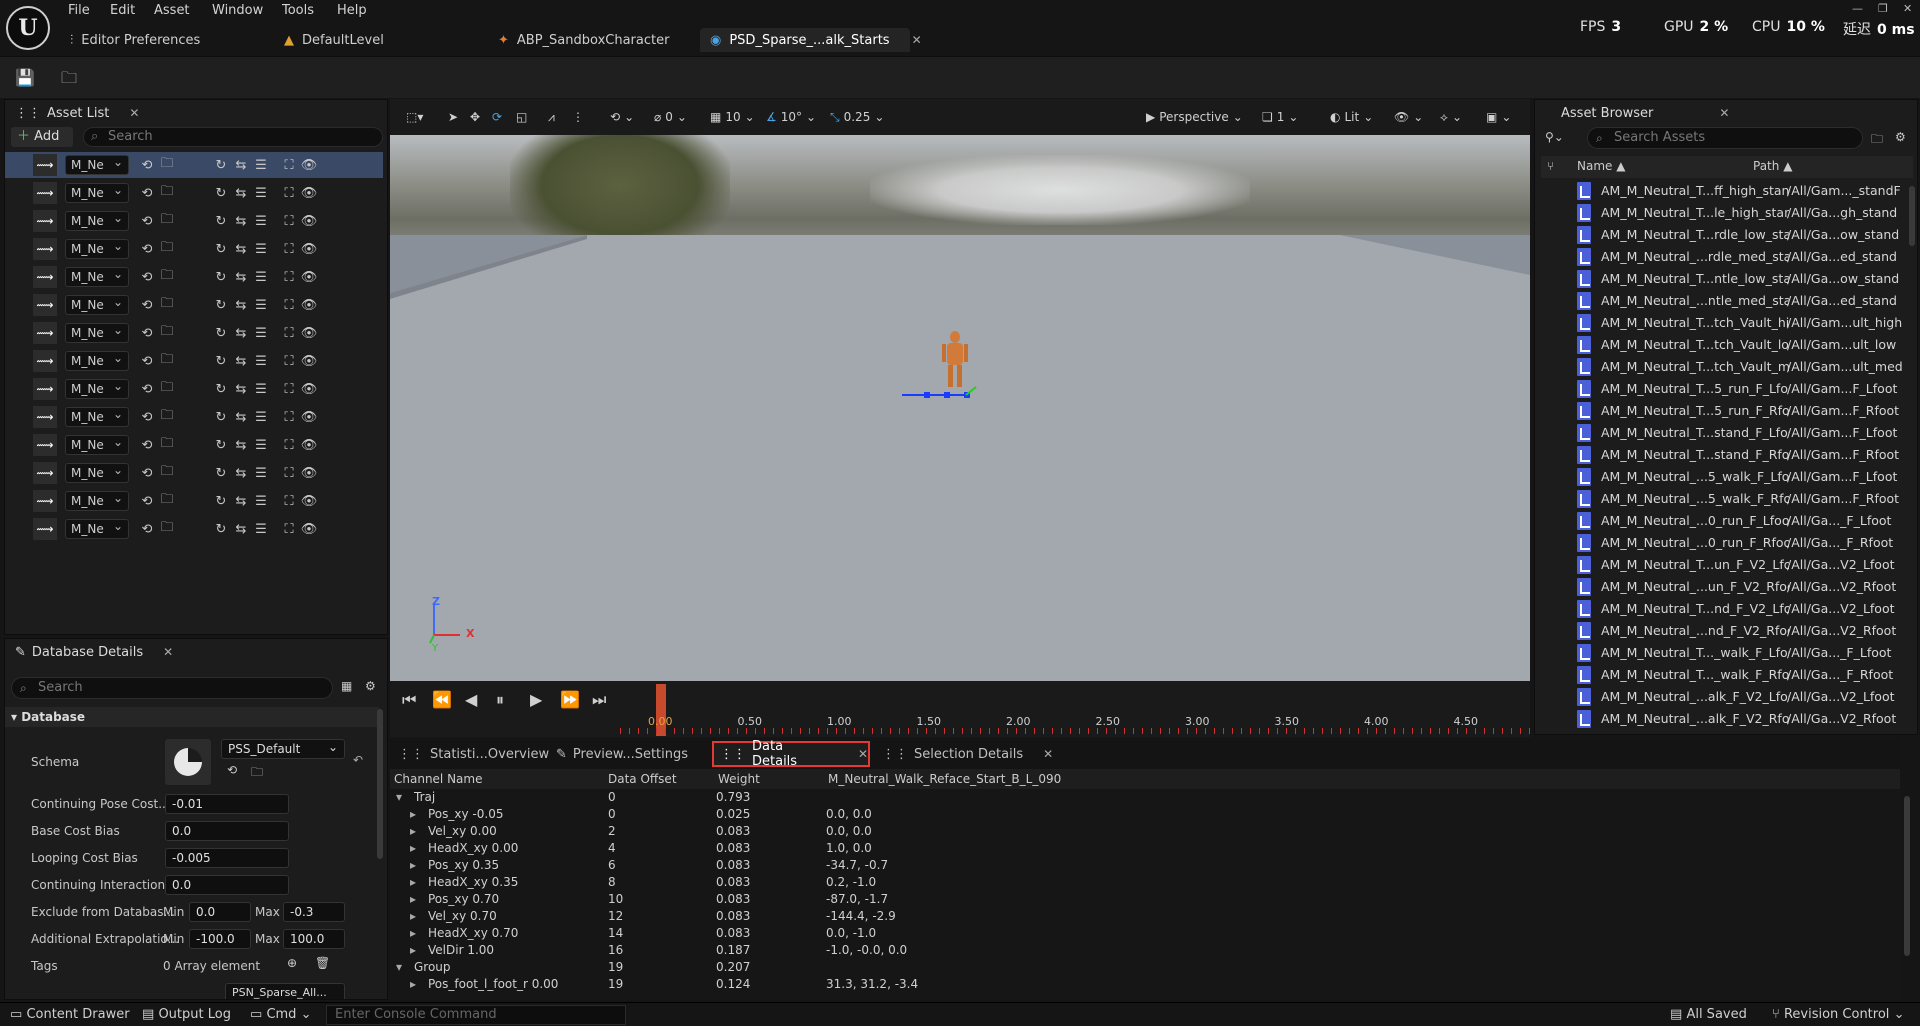  What do you see at coordinates (283, 749) in the screenshot?
I see `schema-dropdown: PSS_Default ⌄` at bounding box center [283, 749].